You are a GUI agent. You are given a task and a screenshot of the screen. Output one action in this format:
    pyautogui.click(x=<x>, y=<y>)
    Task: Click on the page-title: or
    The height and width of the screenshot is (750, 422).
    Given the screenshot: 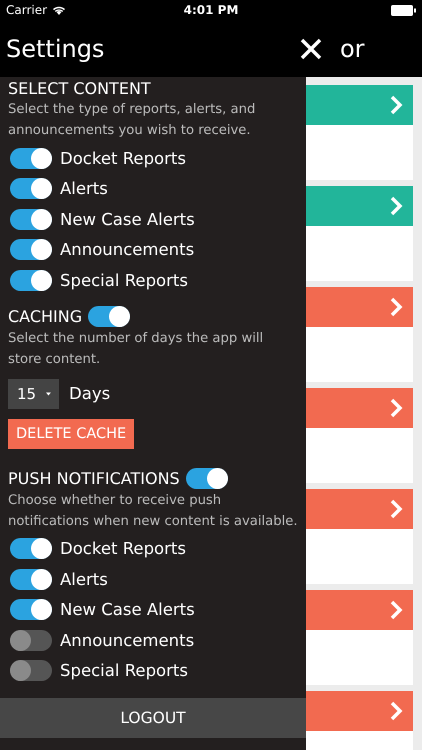 What is the action you would take?
    pyautogui.click(x=352, y=48)
    